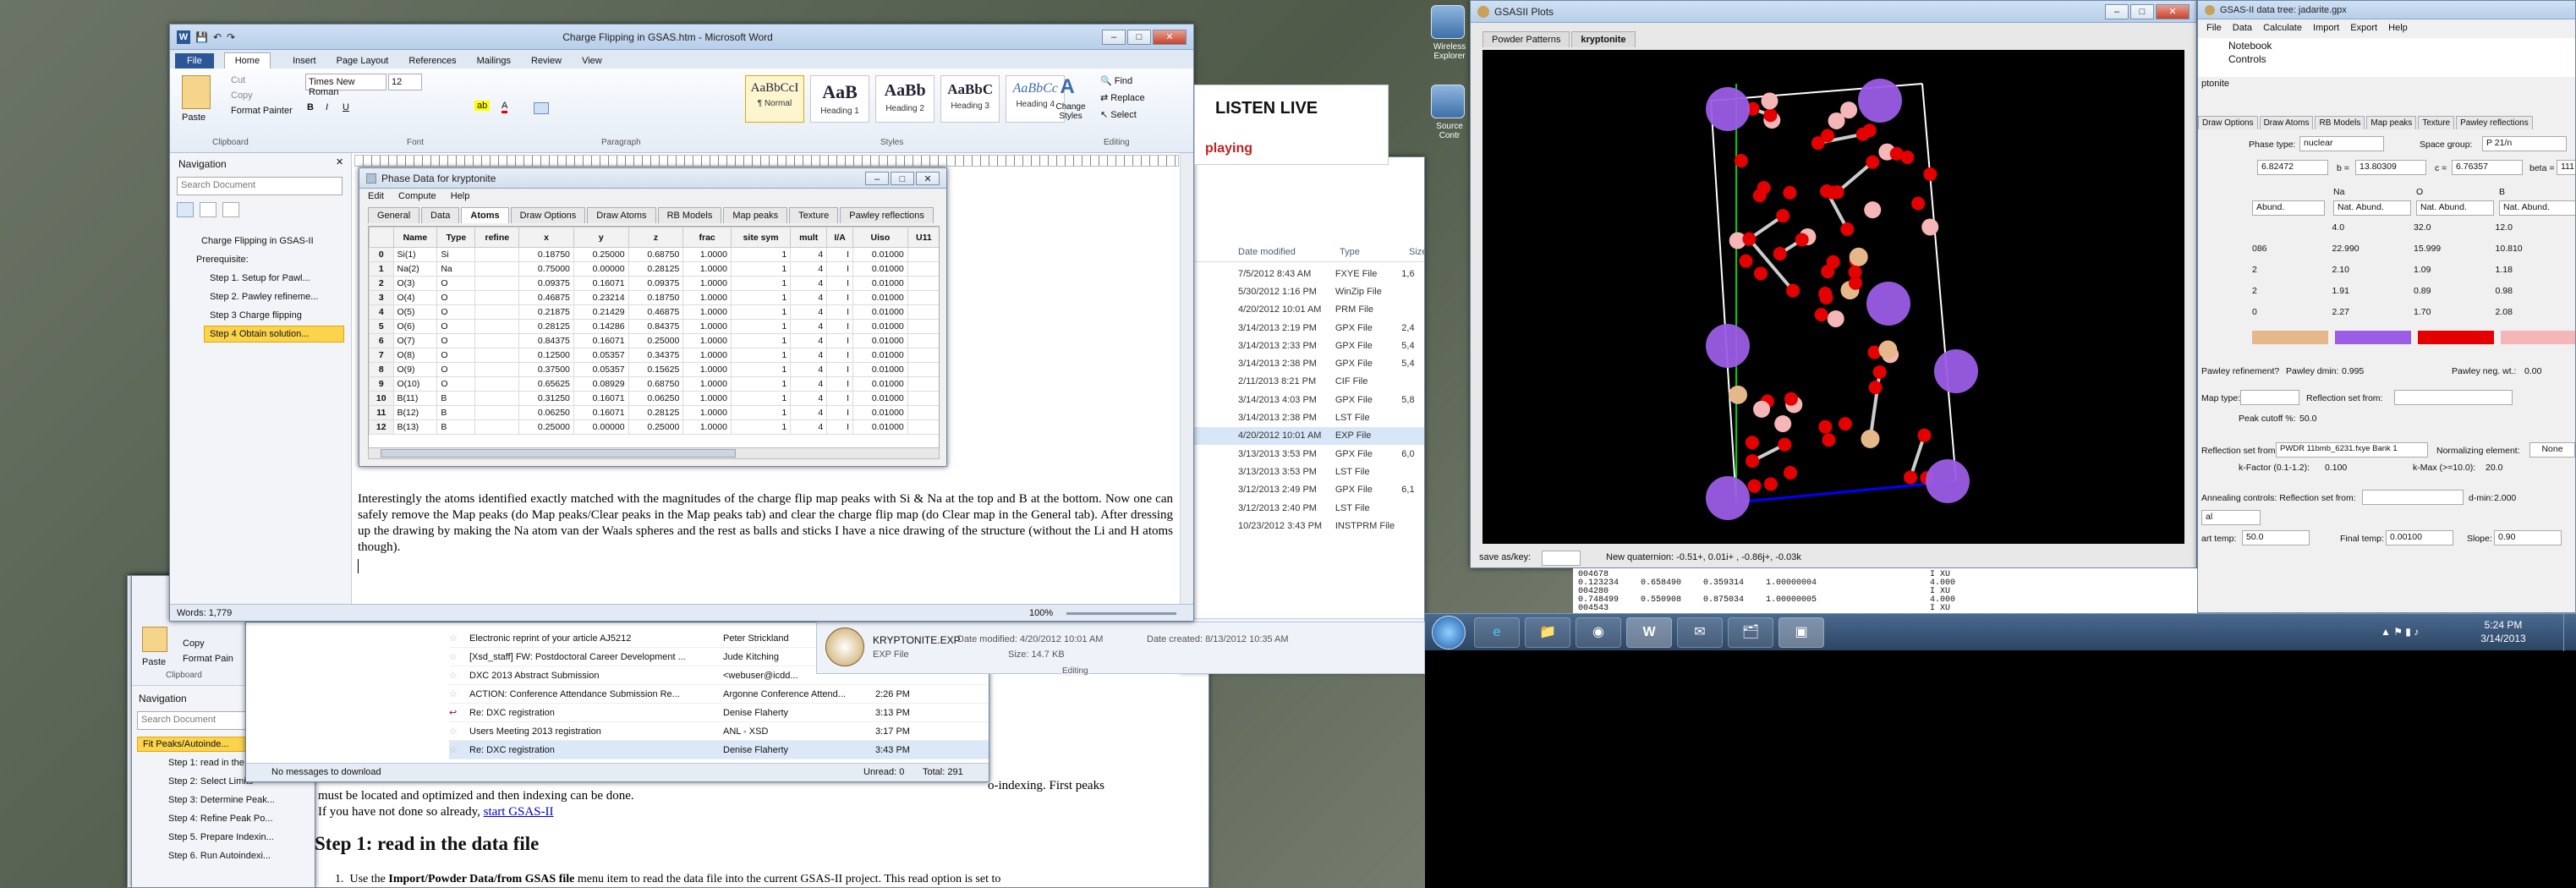 The width and height of the screenshot is (2576, 888). I want to click on nat-abund-select-b: Nat. Abund., so click(2537, 208).